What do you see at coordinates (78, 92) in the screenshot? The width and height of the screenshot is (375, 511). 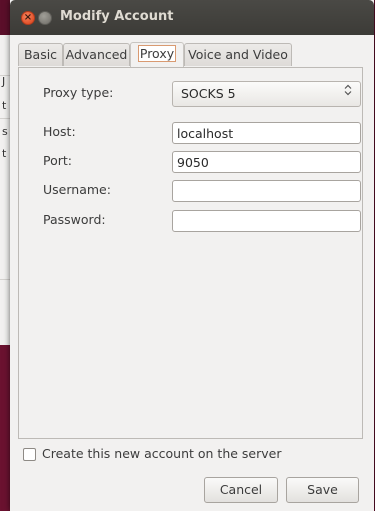 I see `proxy-type-label: Proxy type:` at bounding box center [78, 92].